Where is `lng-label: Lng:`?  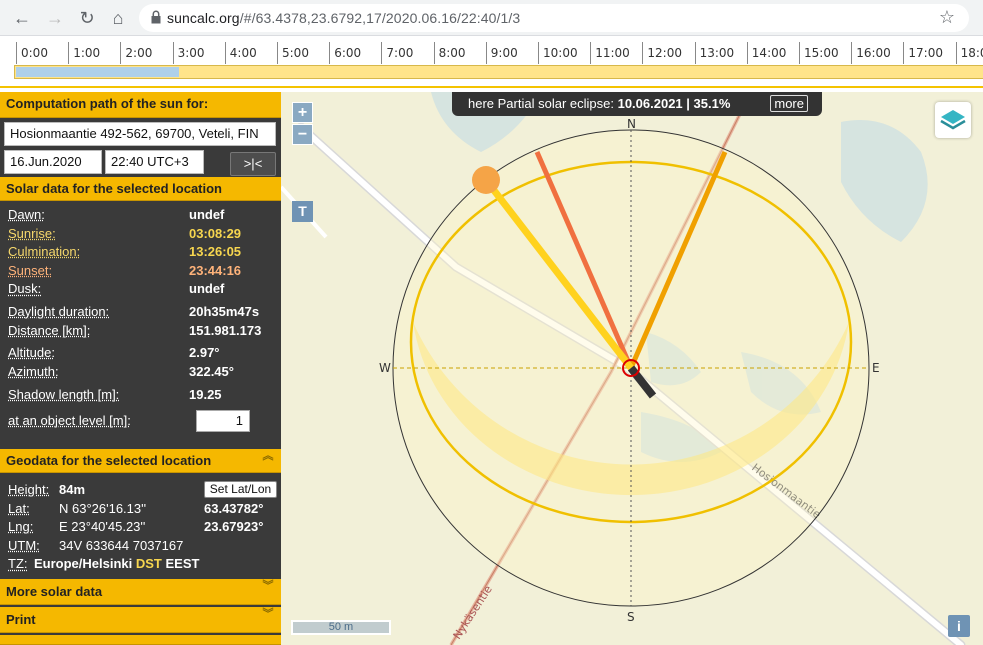
lng-label: Lng: is located at coordinates (21, 527).